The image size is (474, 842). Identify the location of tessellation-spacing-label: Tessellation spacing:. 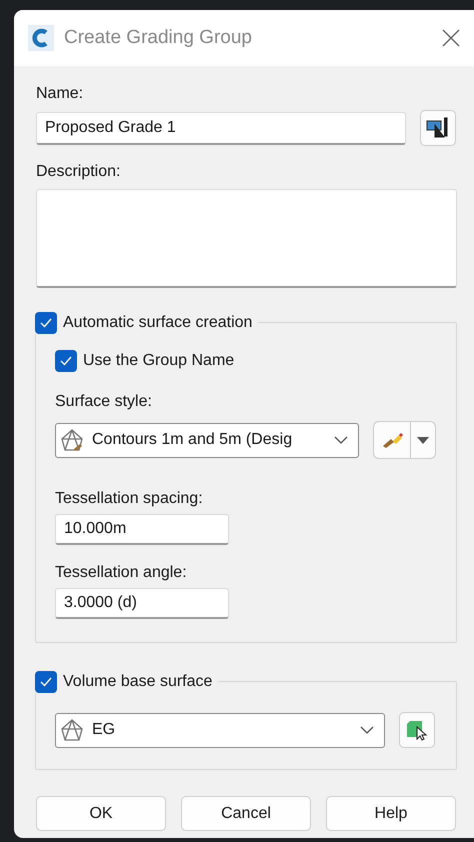
(129, 499).